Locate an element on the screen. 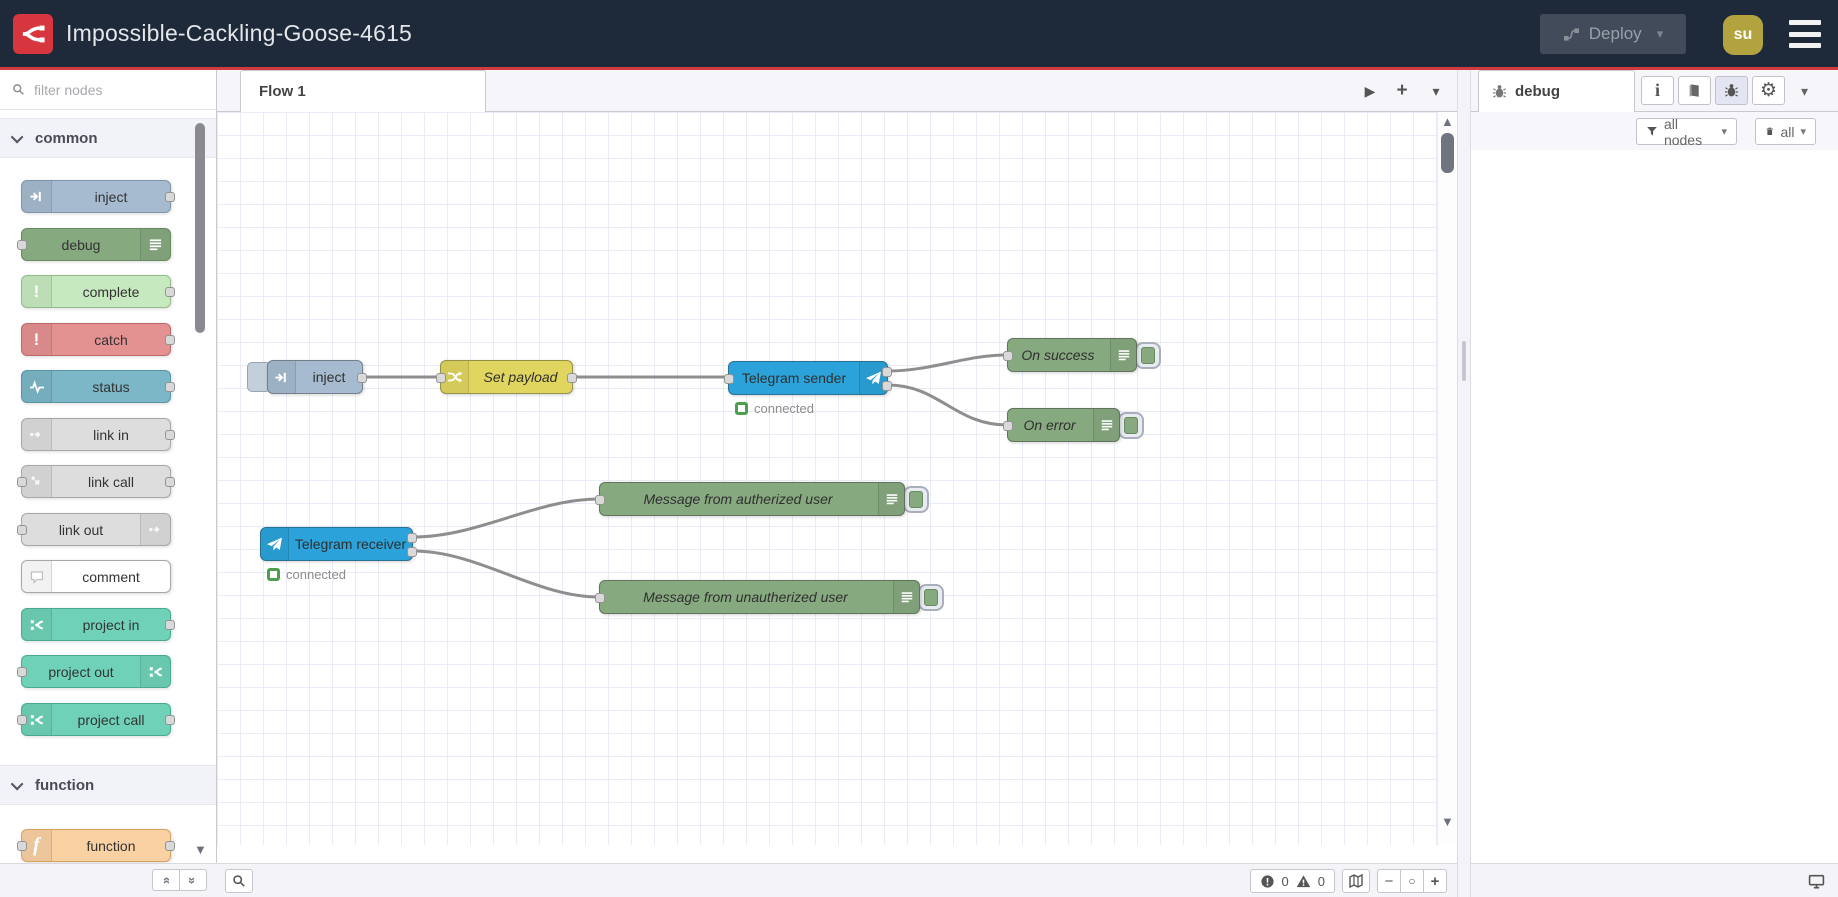  node-msg-unauthorized: Message from unautherized user is located at coordinates (757, 597).